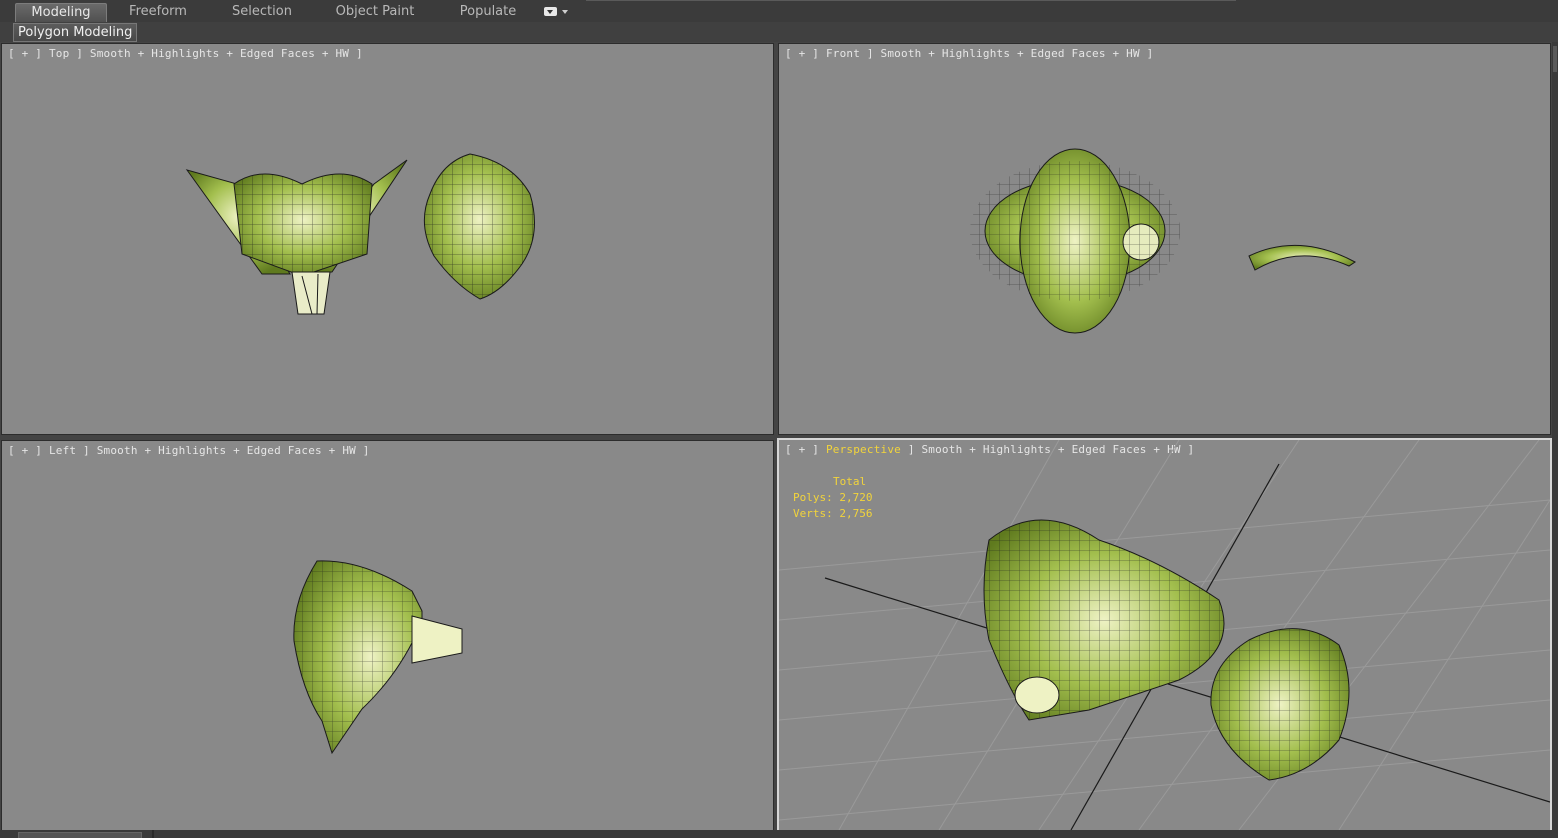 Image resolution: width=1558 pixels, height=838 pixels. What do you see at coordinates (1555, 440) in the screenshot?
I see `command-panel-scrollbar` at bounding box center [1555, 440].